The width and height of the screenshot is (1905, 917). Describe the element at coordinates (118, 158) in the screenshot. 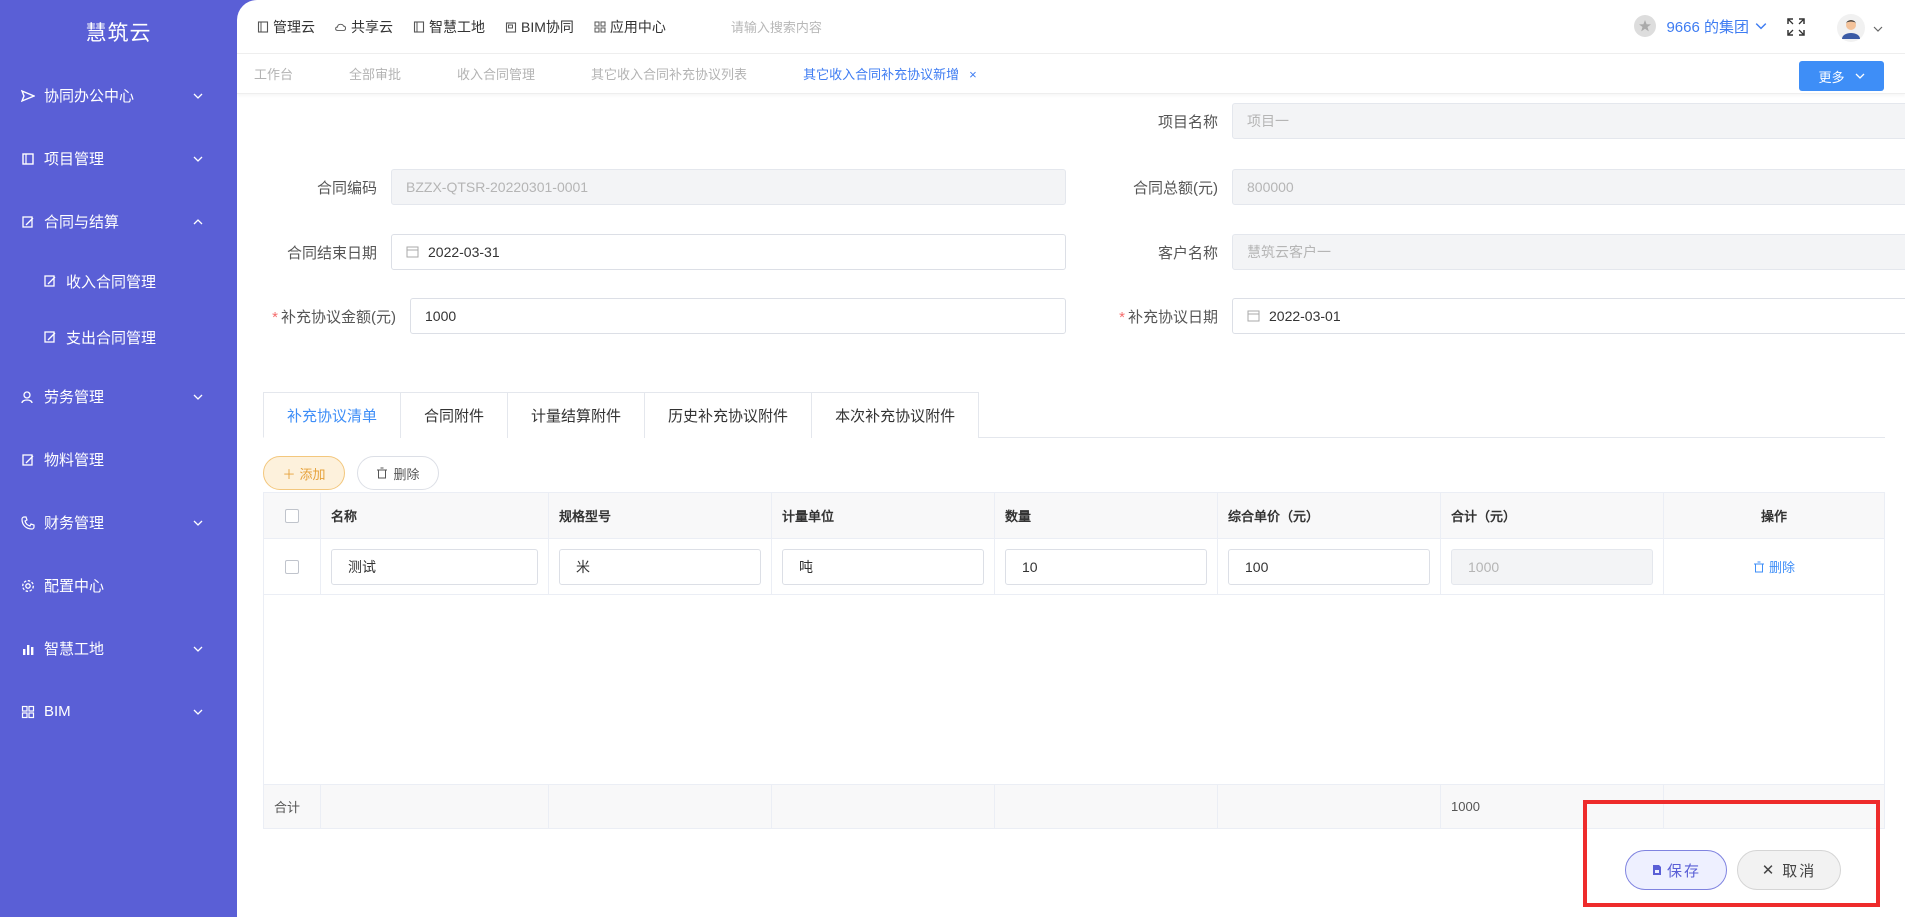

I see `sidebar-item-project: 项目管理` at that location.